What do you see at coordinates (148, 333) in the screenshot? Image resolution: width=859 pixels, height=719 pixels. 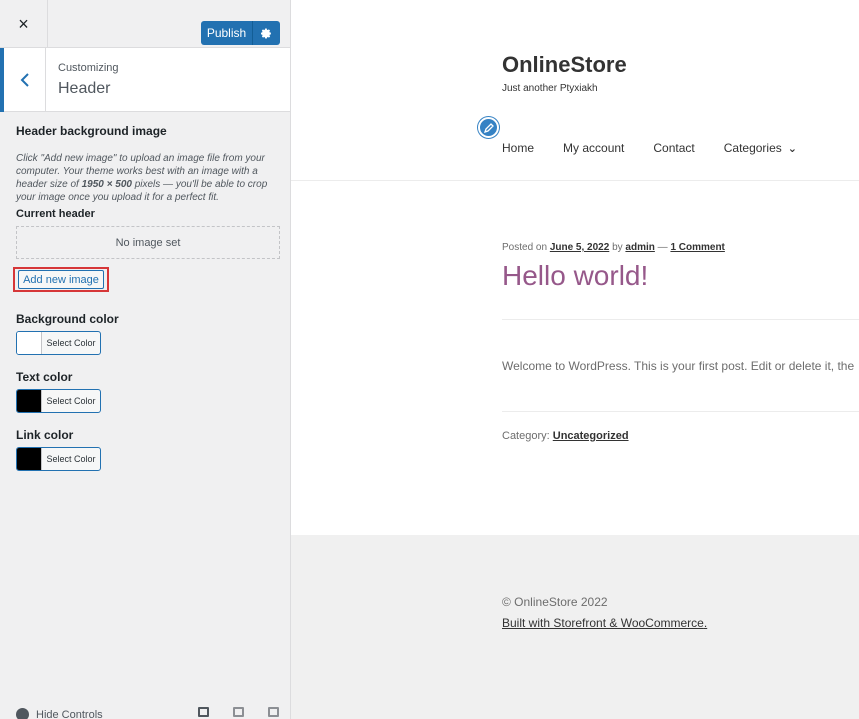 I see `background-color-control: Background color Select Color` at bounding box center [148, 333].